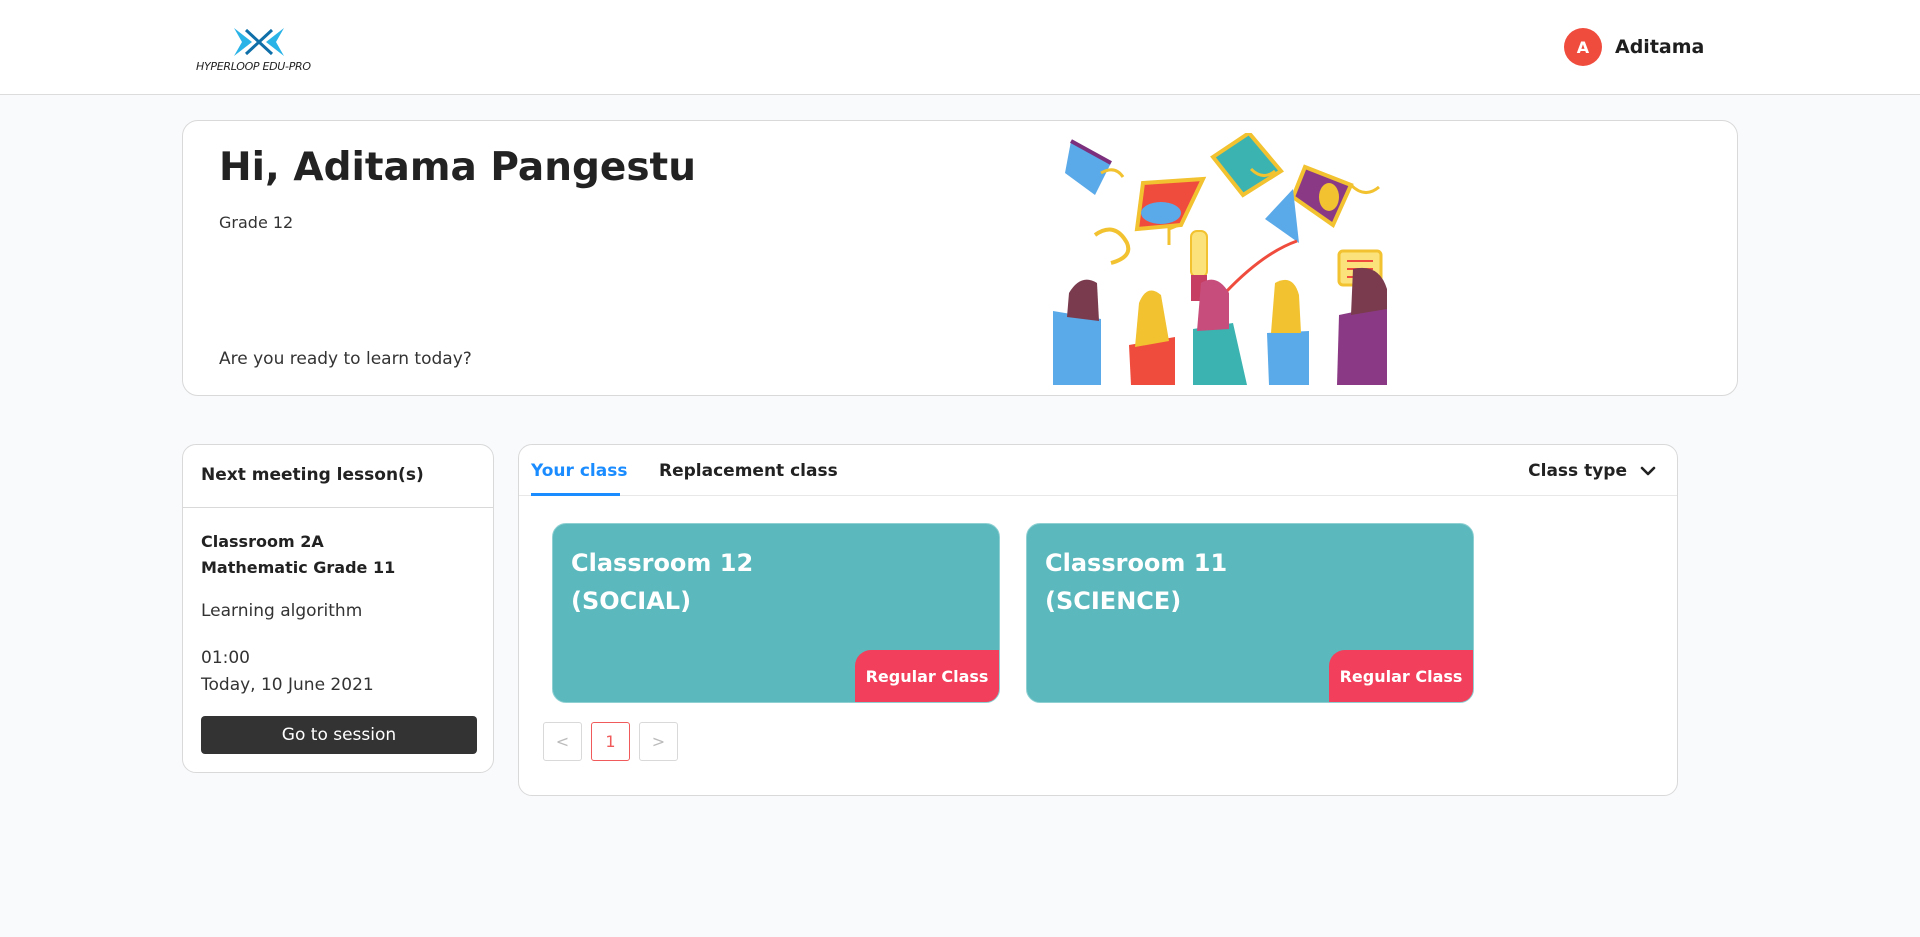  I want to click on active-tab-indicator, so click(575, 494).